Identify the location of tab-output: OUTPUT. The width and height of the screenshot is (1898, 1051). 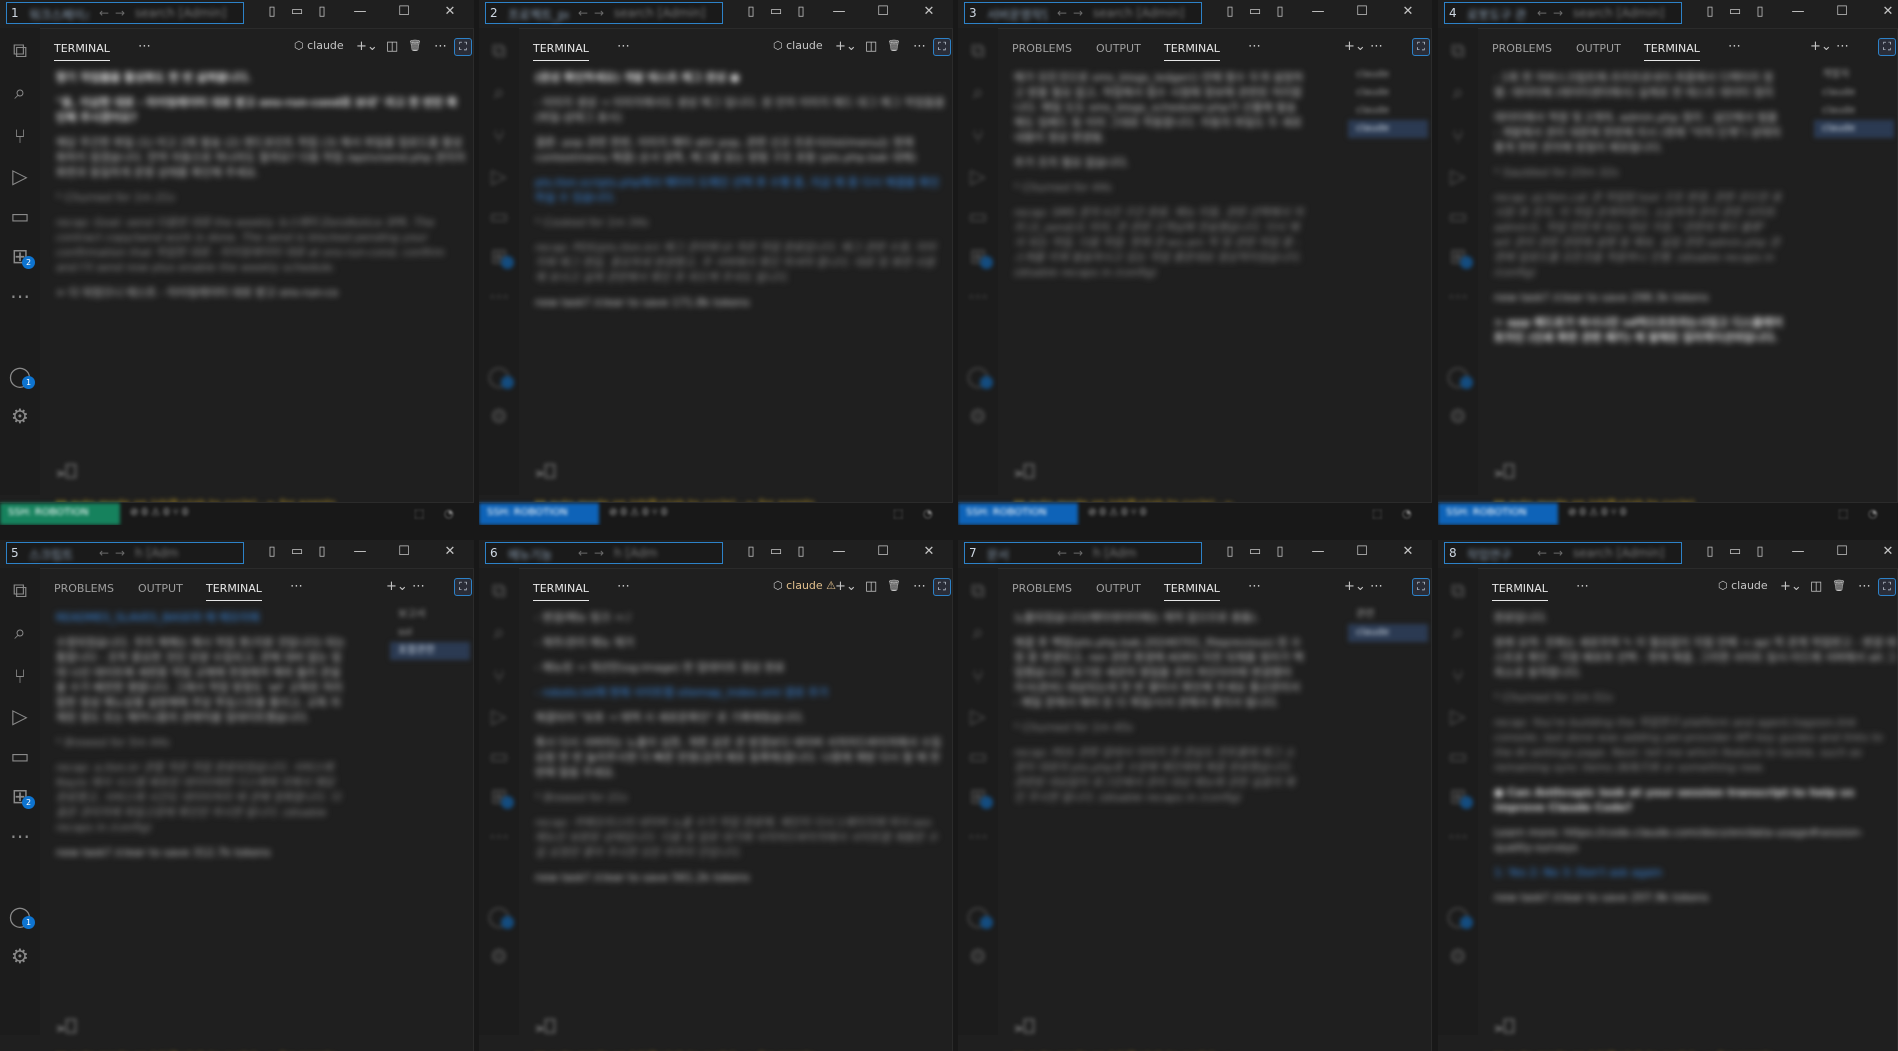
(160, 588).